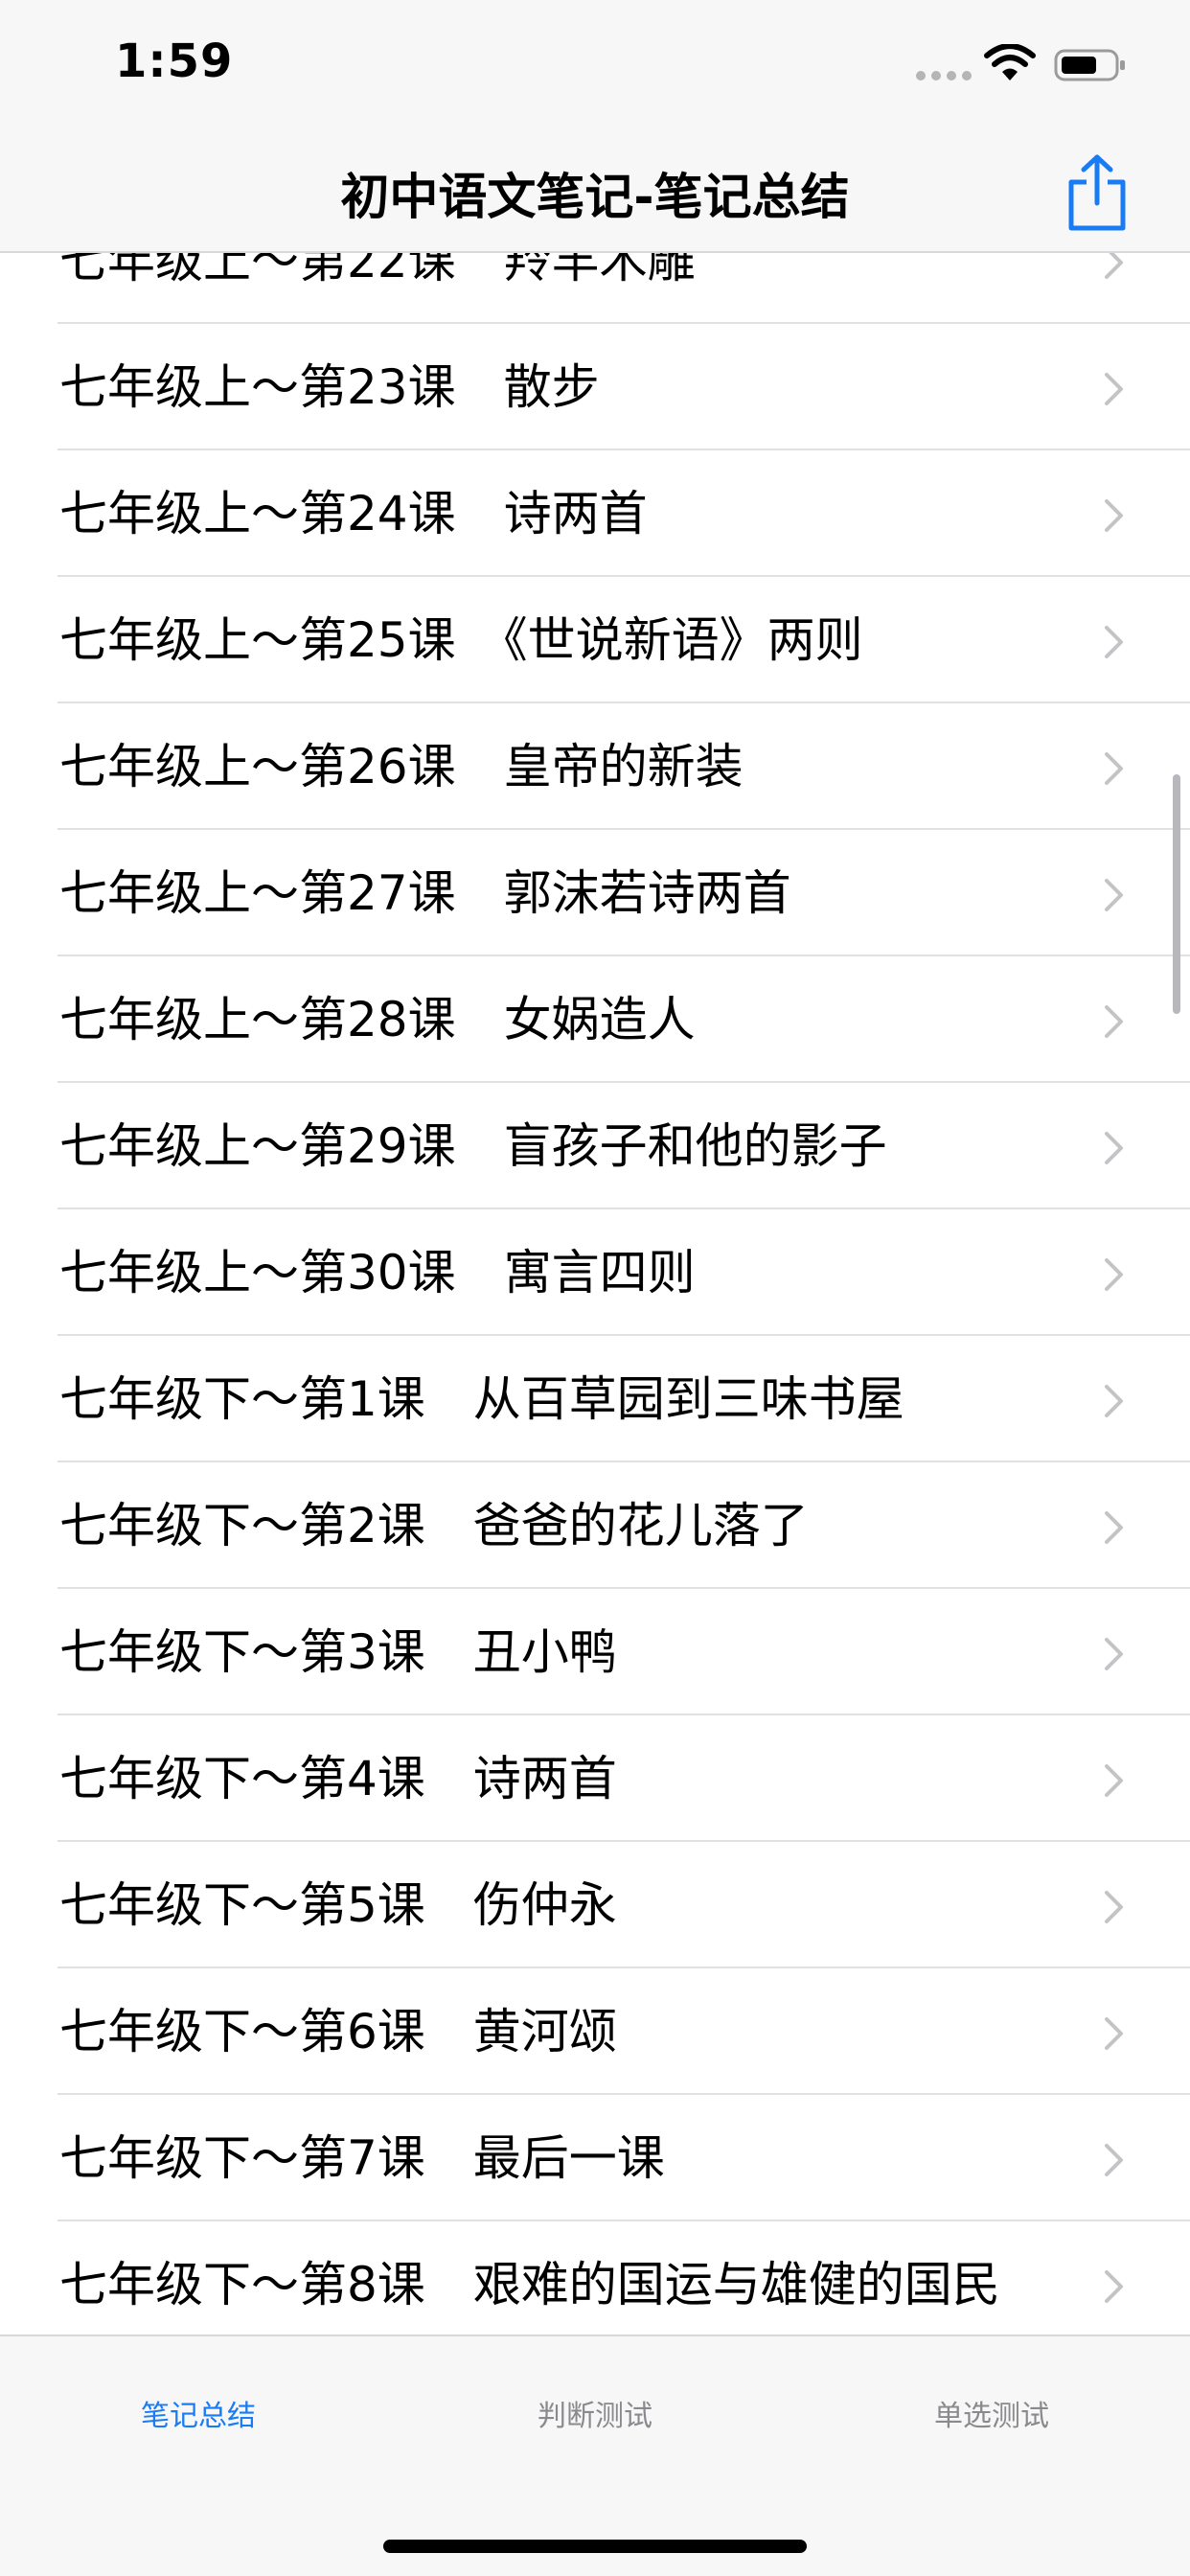  I want to click on list-item: 七年级下～第1课 从百草园到三味书屋, so click(595, 1399).